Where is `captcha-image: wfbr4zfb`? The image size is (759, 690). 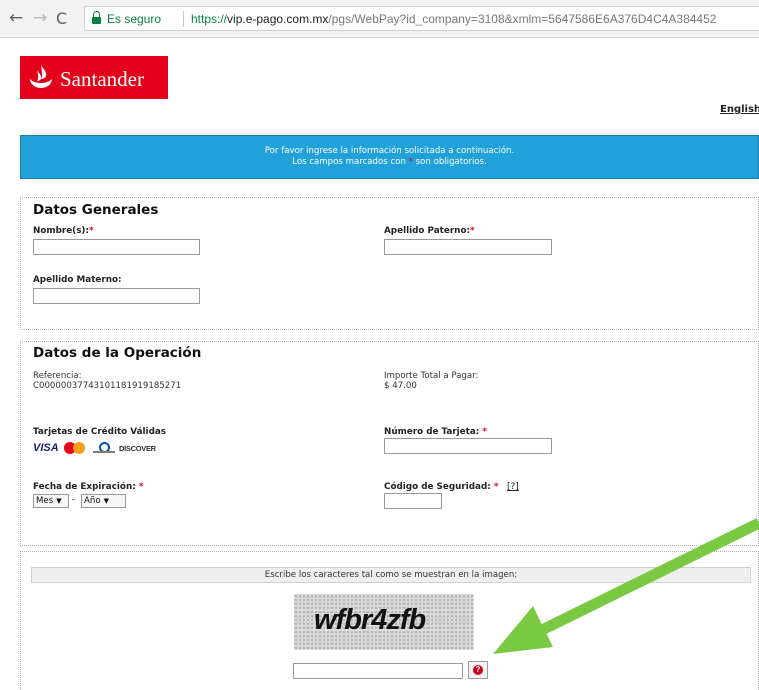
captcha-image: wfbr4zfb is located at coordinates (384, 622).